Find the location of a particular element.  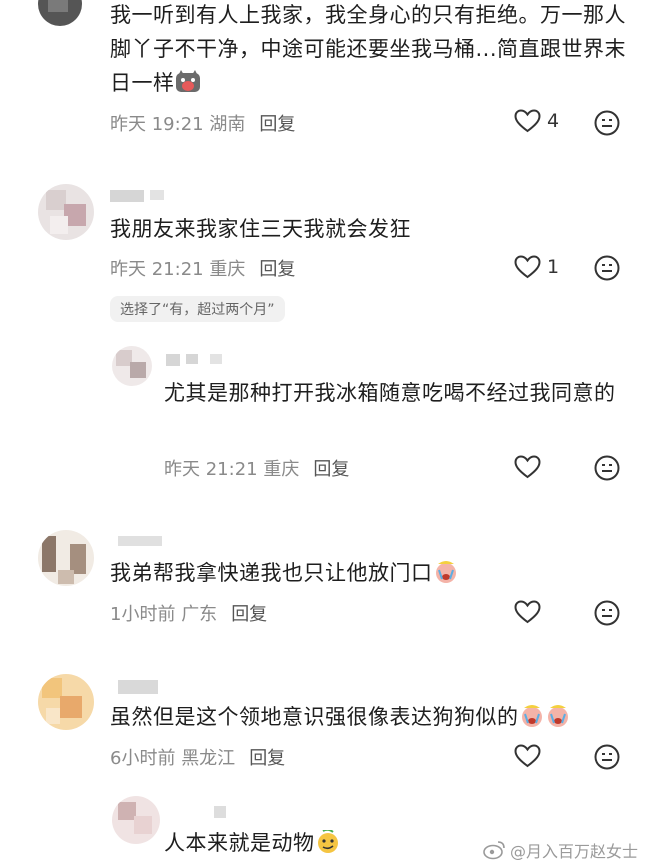

comment-text: 虽然但是这个领地意识强很像表达狗狗似的 is located at coordinates (370, 717).